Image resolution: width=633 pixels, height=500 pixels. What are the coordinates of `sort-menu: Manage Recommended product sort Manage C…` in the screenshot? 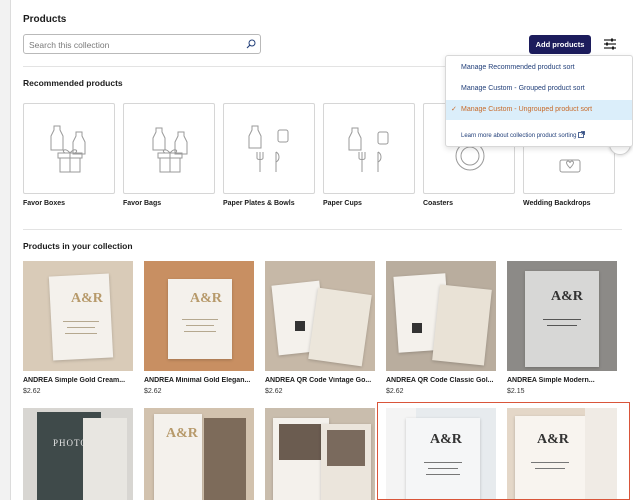 It's located at (539, 101).